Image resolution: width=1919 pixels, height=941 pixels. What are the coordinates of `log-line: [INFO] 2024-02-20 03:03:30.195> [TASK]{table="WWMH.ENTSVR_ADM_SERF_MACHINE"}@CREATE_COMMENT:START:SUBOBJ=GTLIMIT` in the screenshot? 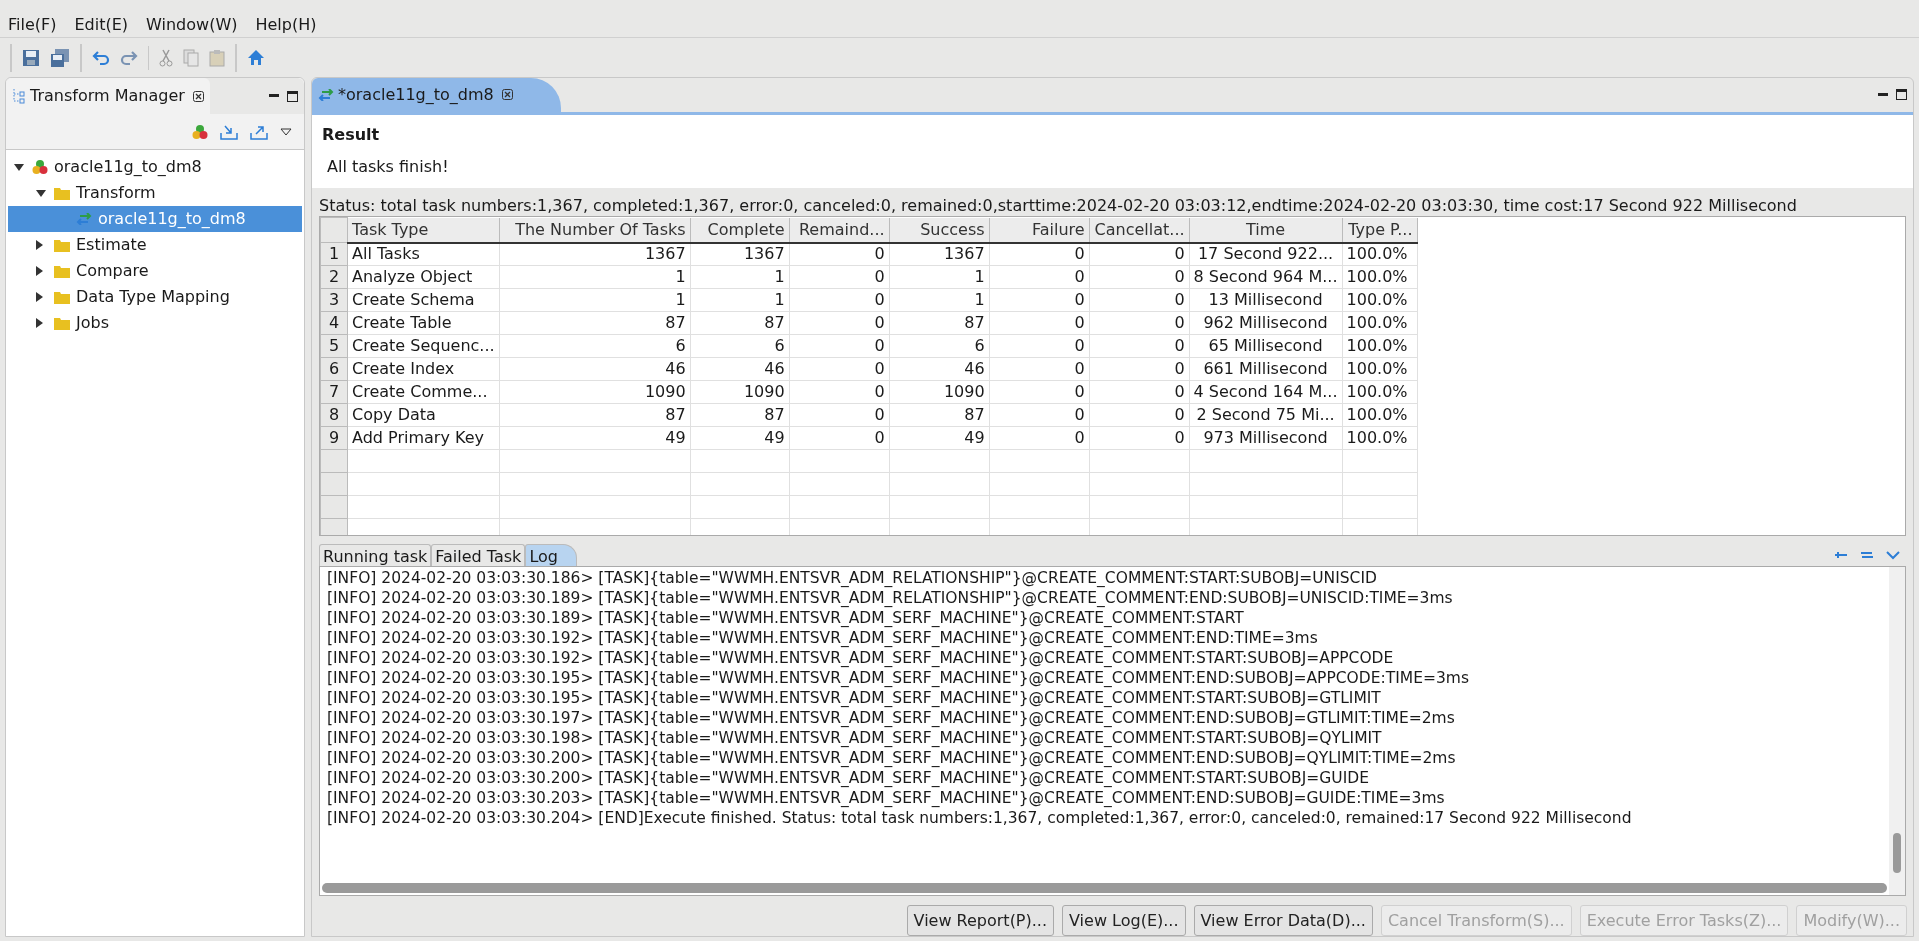 It's located at (854, 698).